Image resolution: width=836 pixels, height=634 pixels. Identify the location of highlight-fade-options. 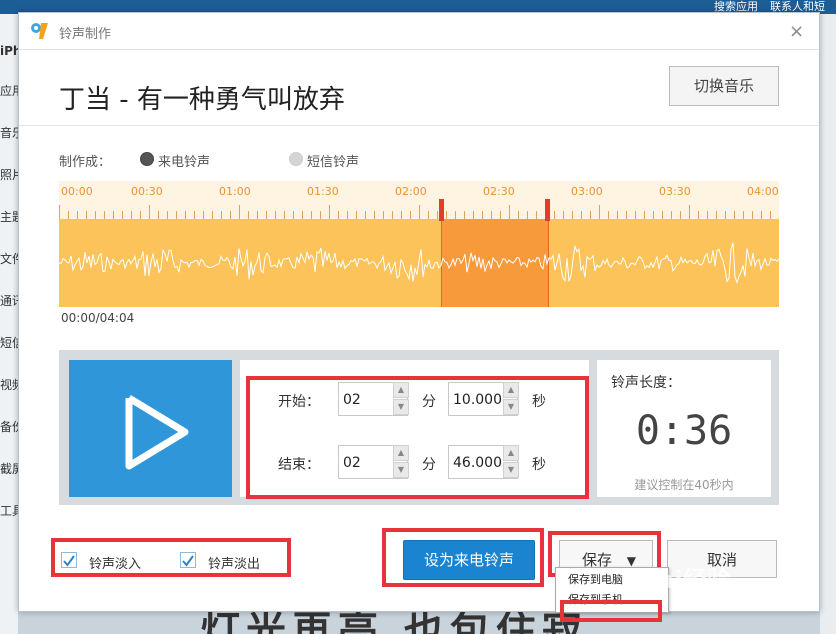
(171, 557).